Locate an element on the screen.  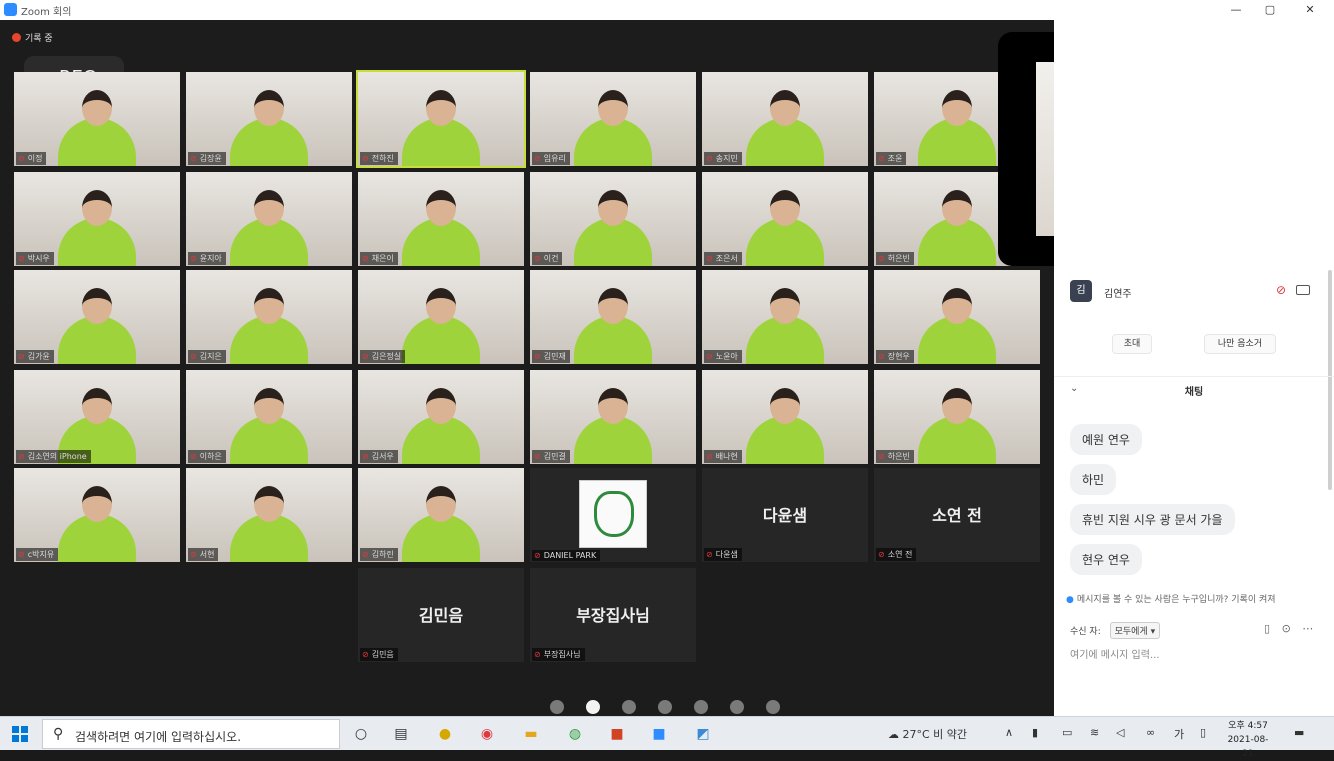
cloud-icon: ☁ is located at coordinates (893, 734).